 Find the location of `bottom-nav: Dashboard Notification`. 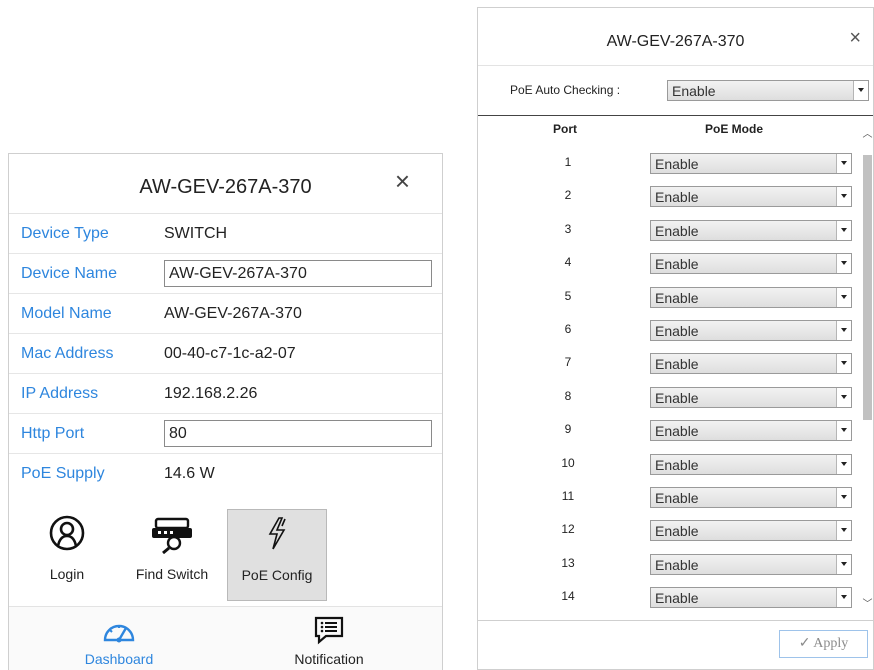

bottom-nav: Dashboard Notification is located at coordinates (225, 638).